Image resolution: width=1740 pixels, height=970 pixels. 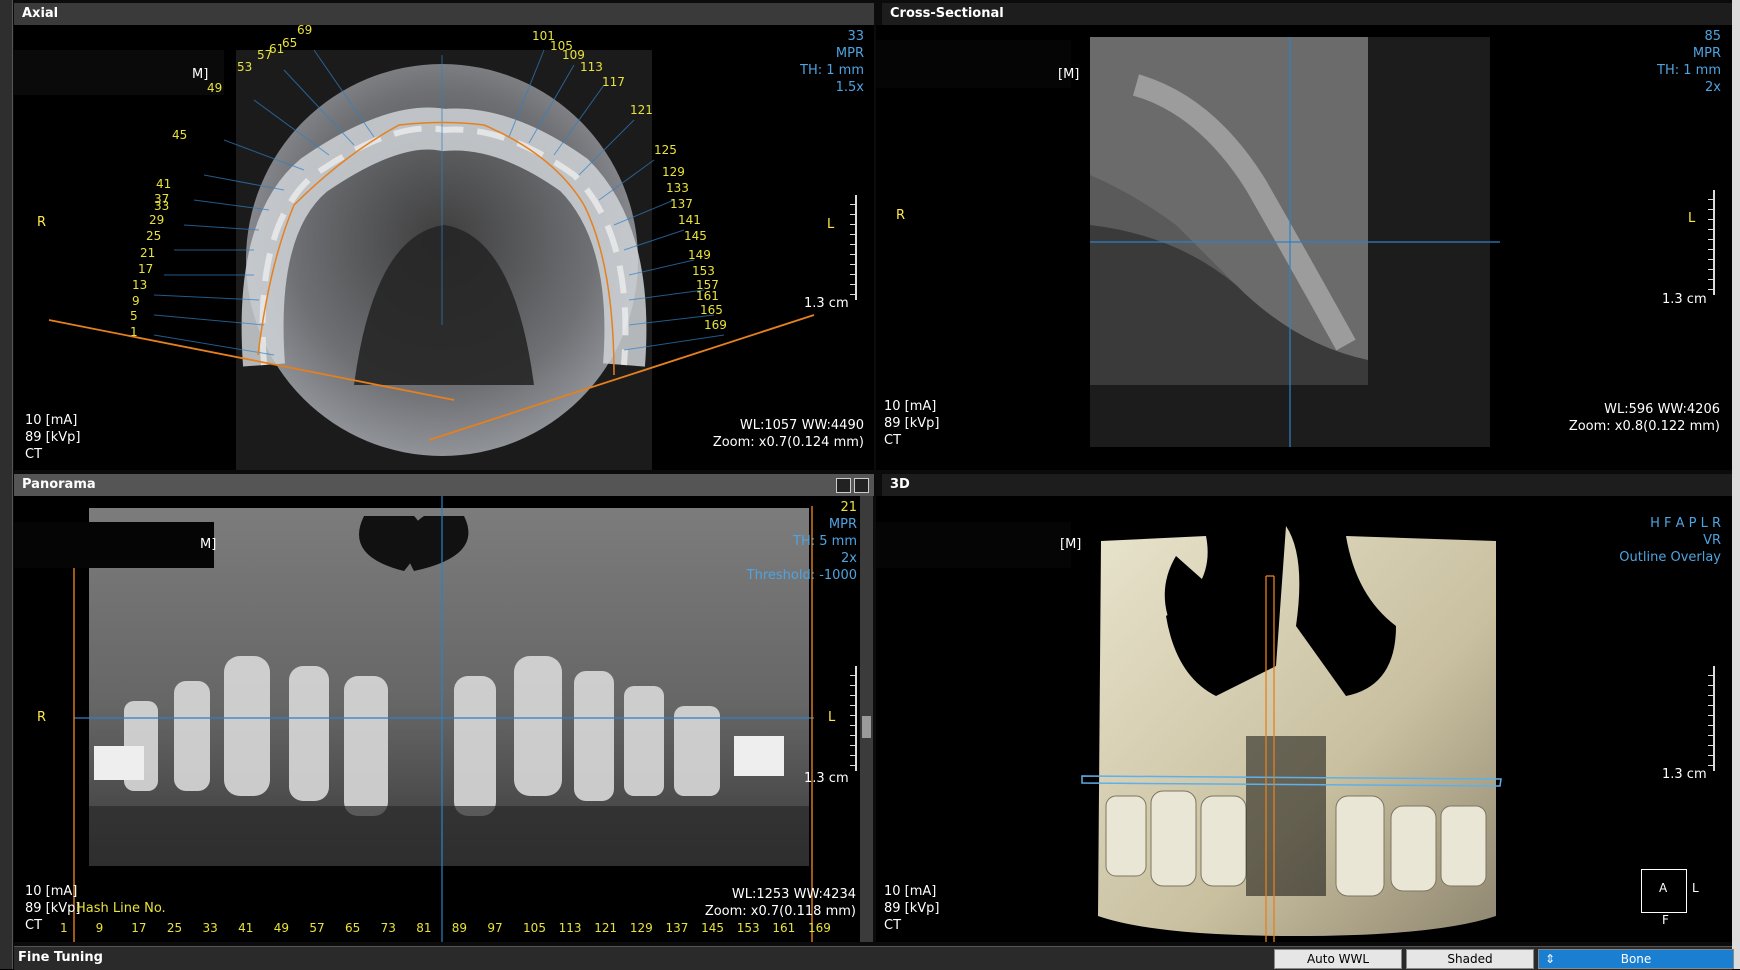 I want to click on panorama-hash-number: 33, so click(x=210, y=928).